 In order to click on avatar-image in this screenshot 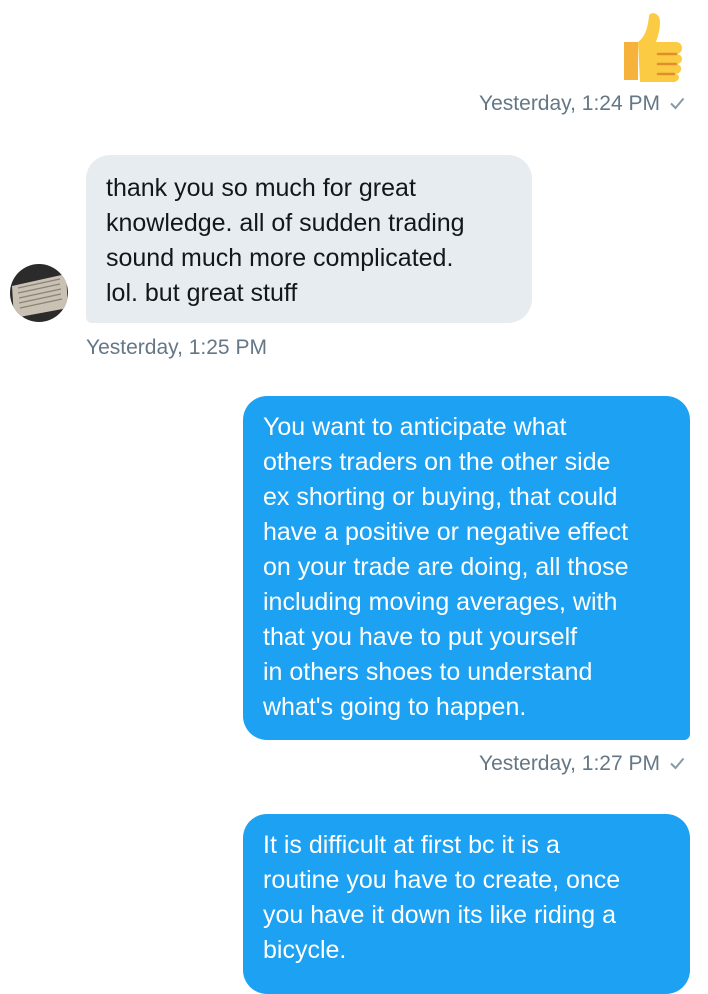, I will do `click(39, 293)`.